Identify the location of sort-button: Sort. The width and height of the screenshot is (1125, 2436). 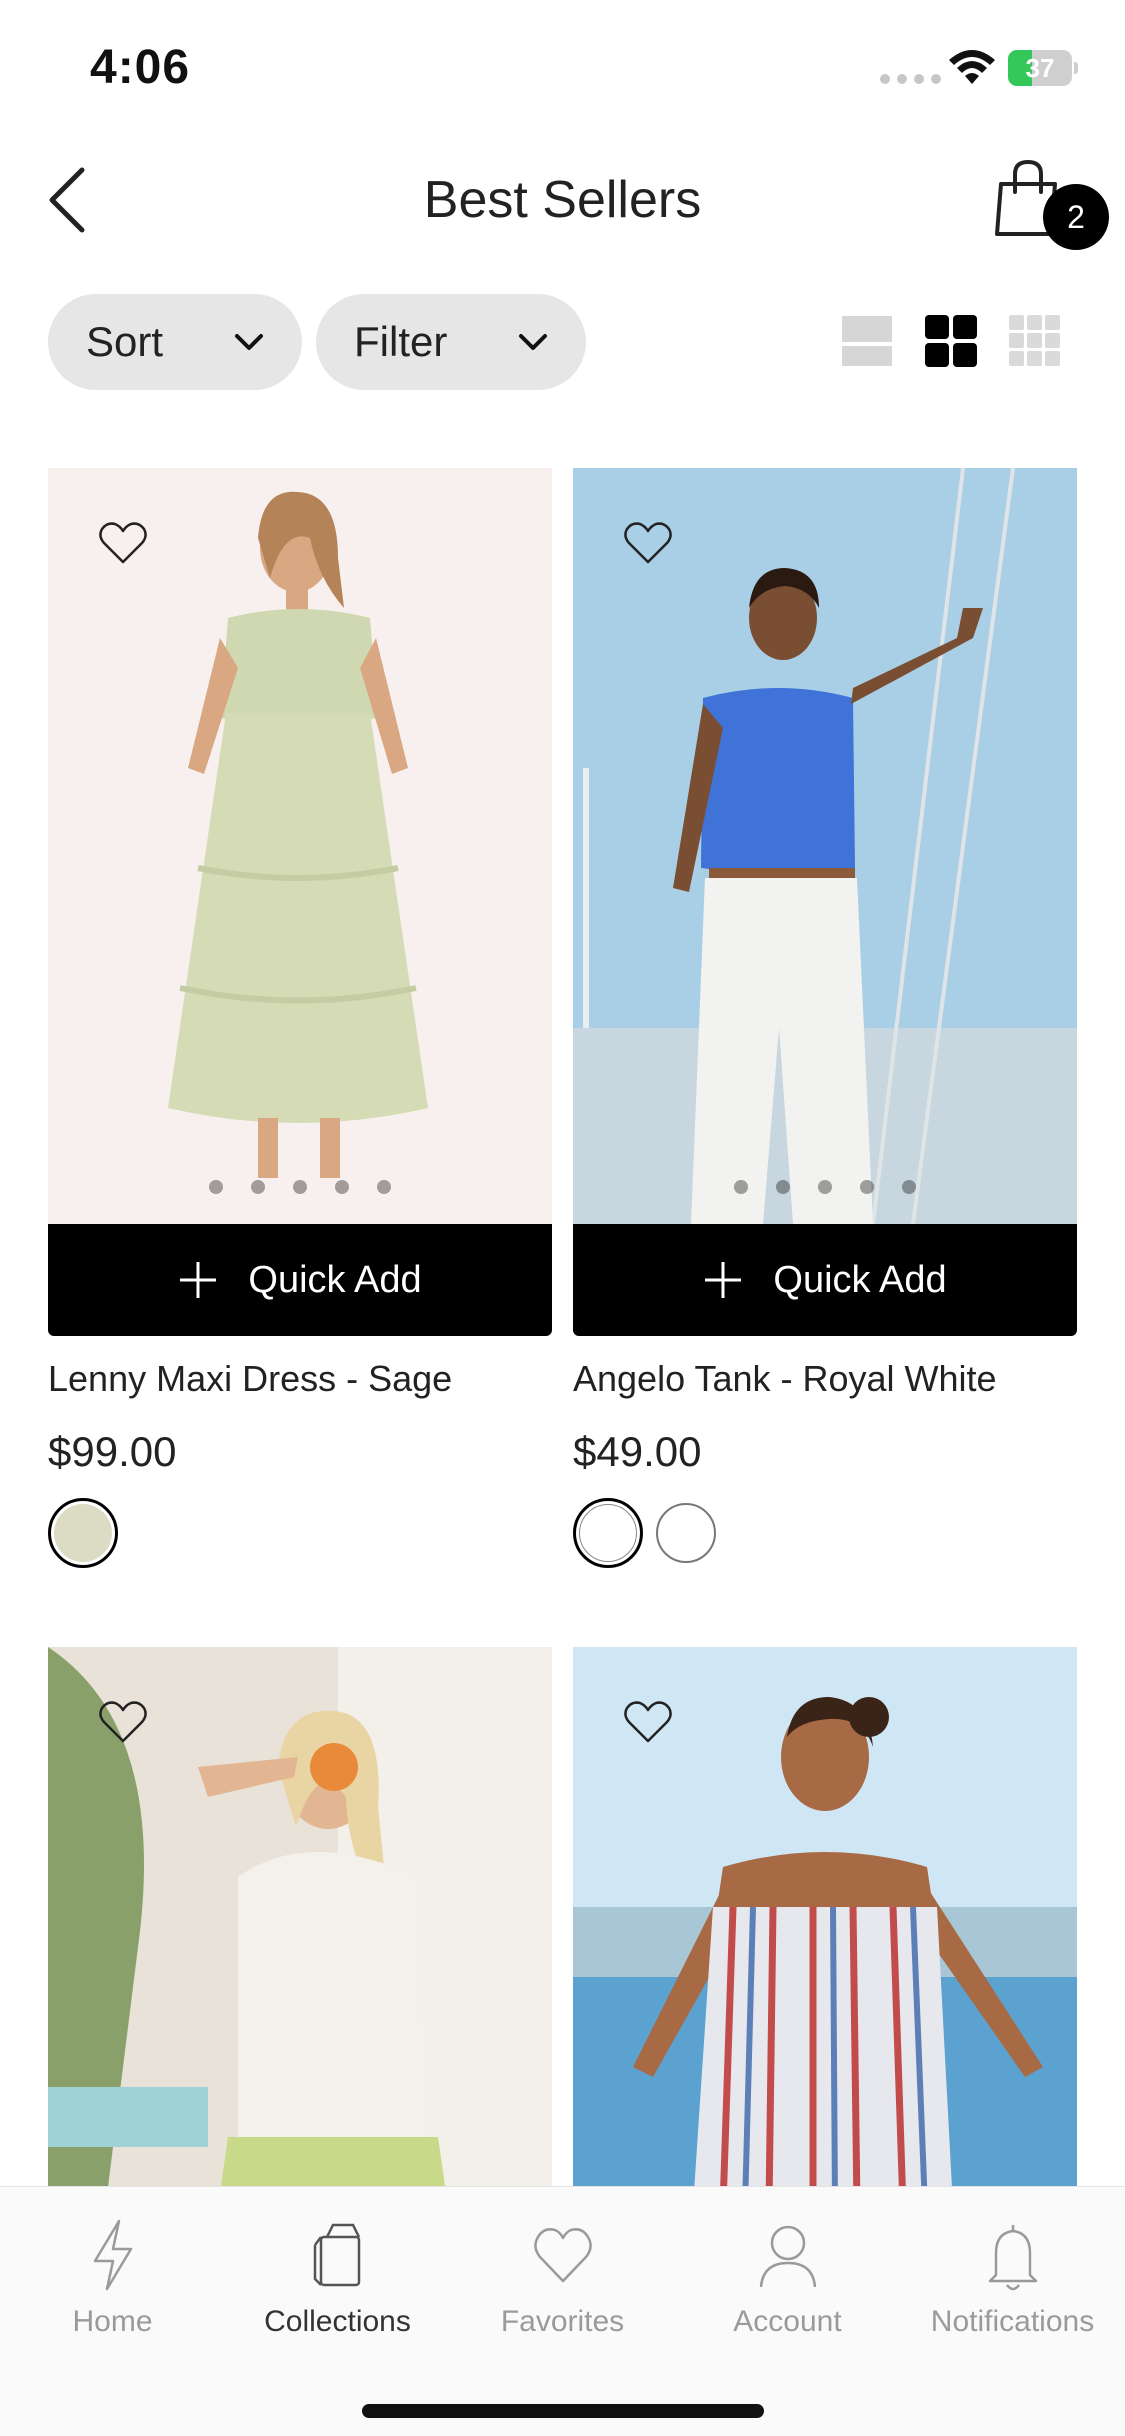
(175, 342).